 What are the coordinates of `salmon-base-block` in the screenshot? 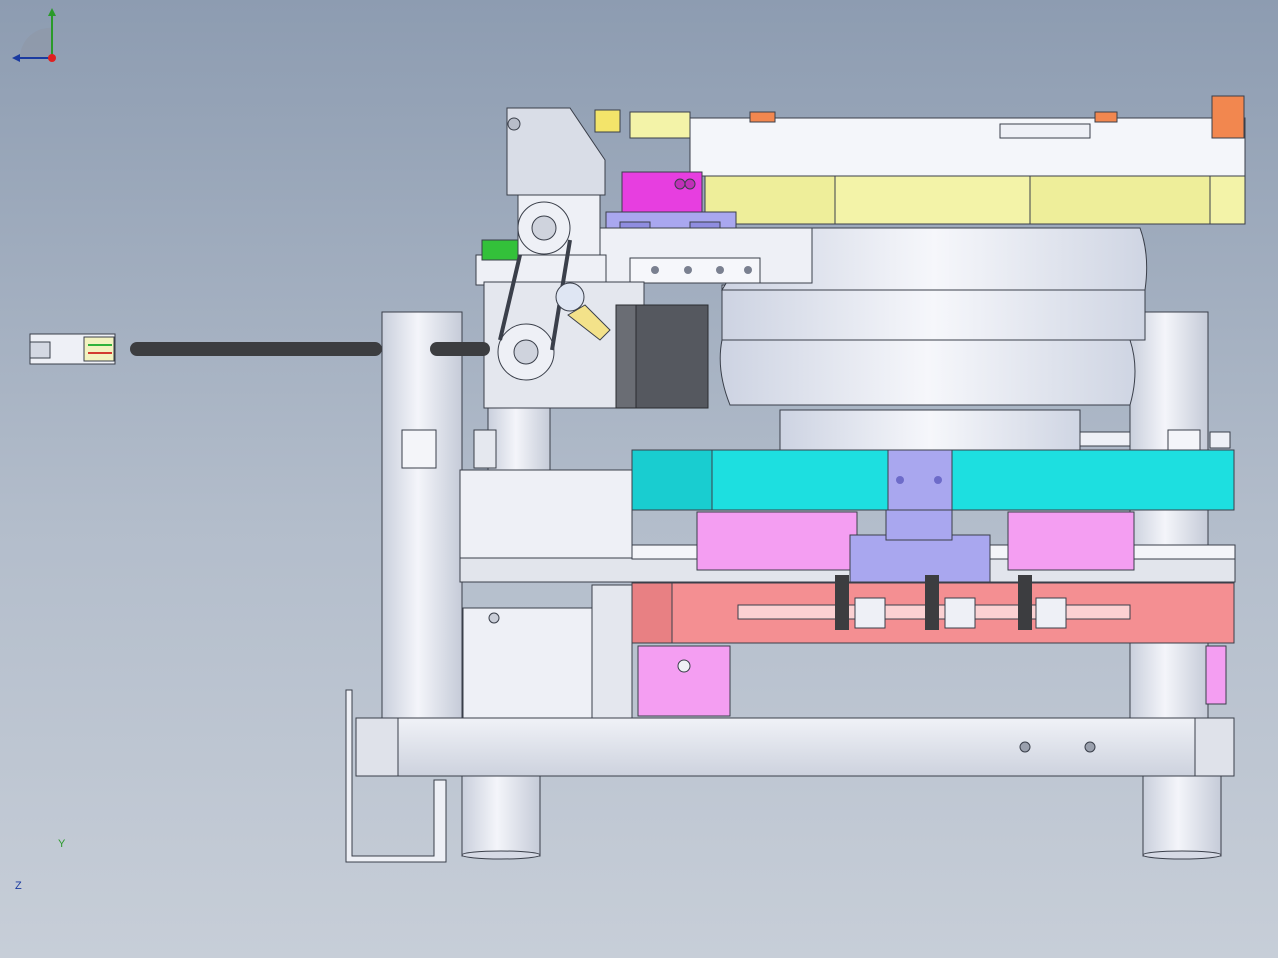 It's located at (933, 609).